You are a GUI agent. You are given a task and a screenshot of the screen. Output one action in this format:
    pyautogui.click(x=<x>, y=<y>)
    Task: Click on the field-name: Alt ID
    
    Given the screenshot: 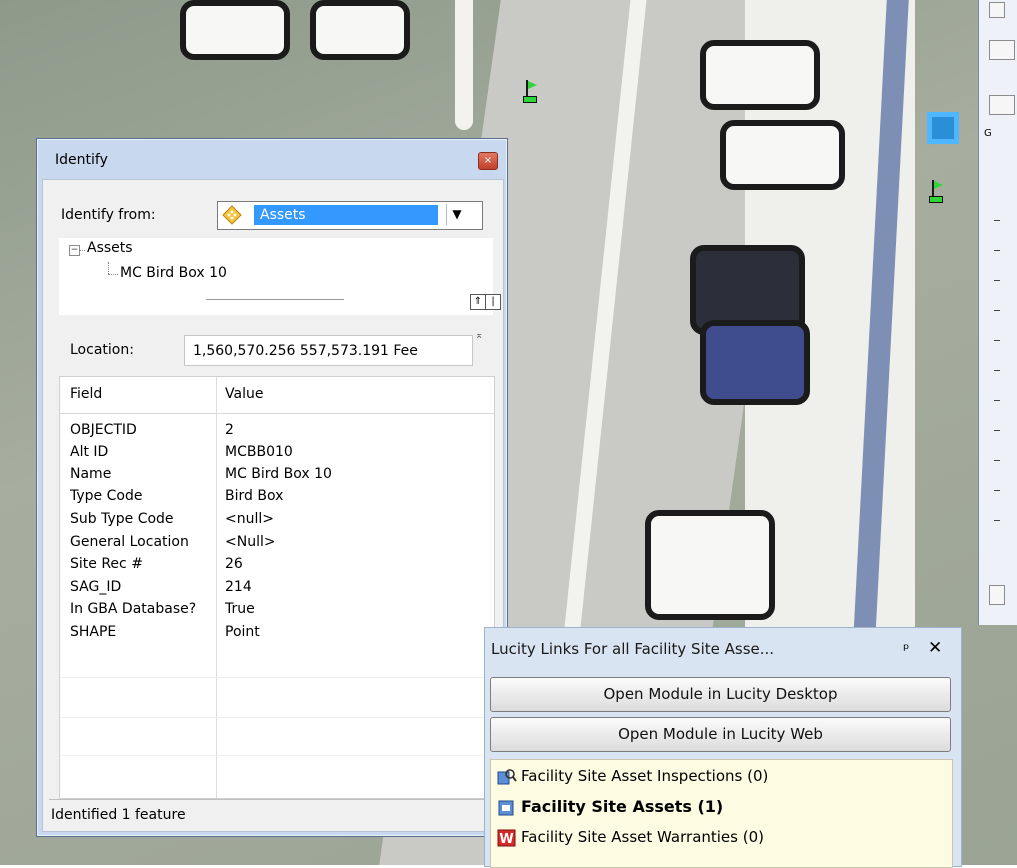 What is the action you would take?
    pyautogui.click(x=89, y=452)
    